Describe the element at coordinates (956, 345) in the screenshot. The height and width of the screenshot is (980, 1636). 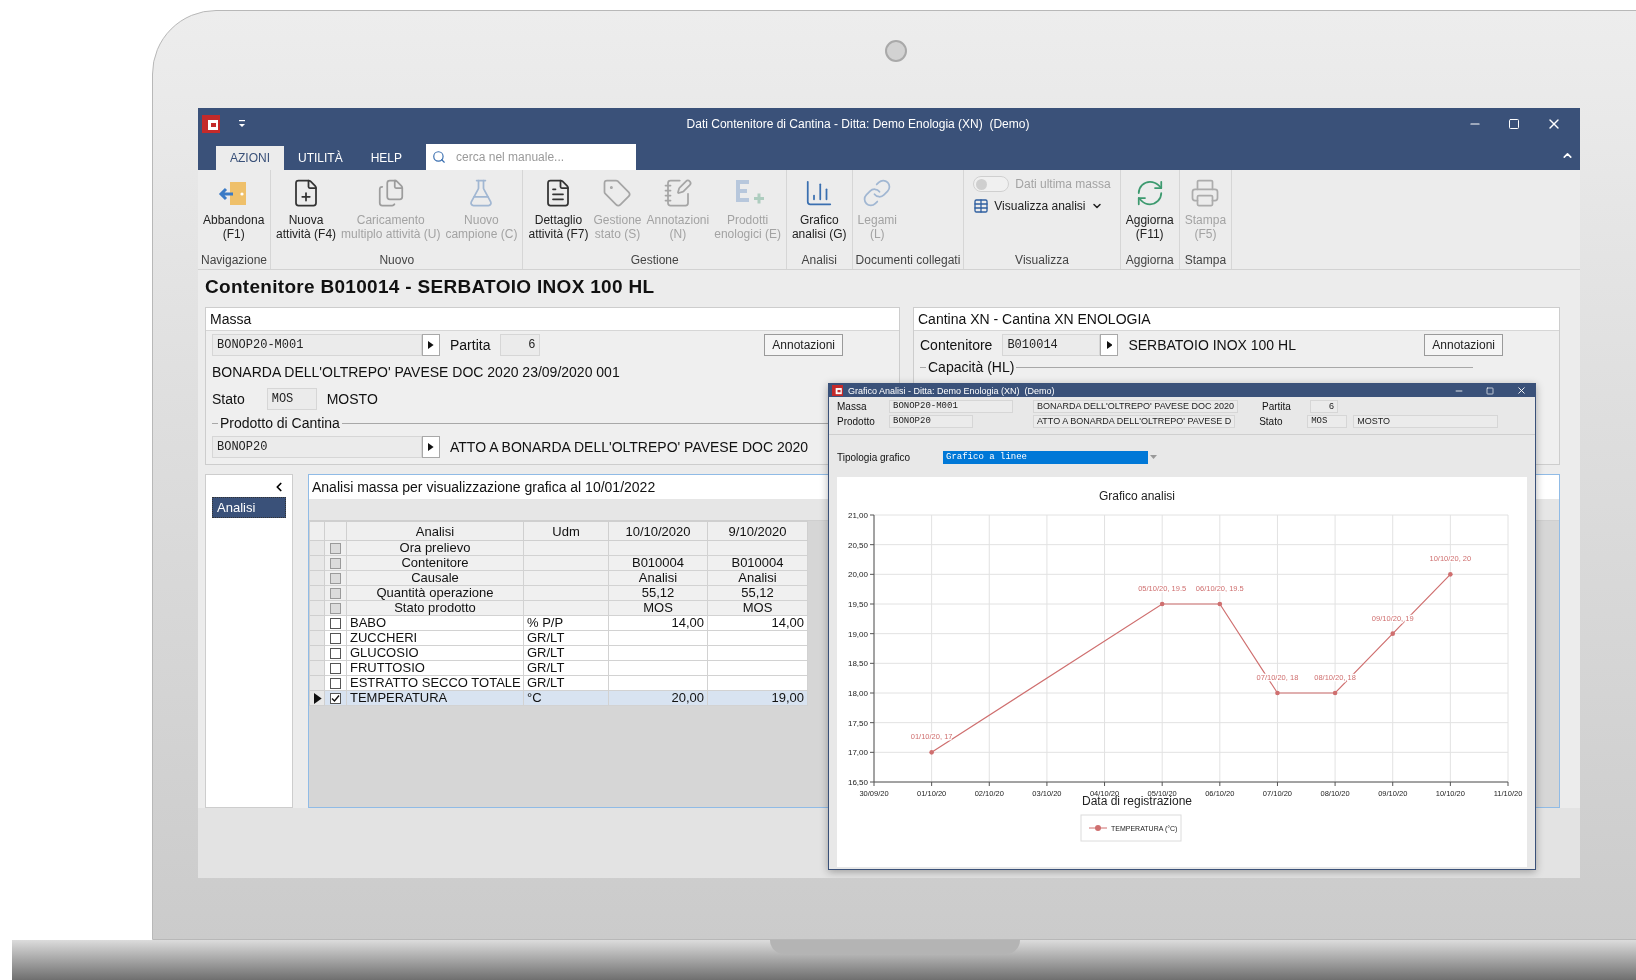
I see `field-label: Contenitore` at that location.